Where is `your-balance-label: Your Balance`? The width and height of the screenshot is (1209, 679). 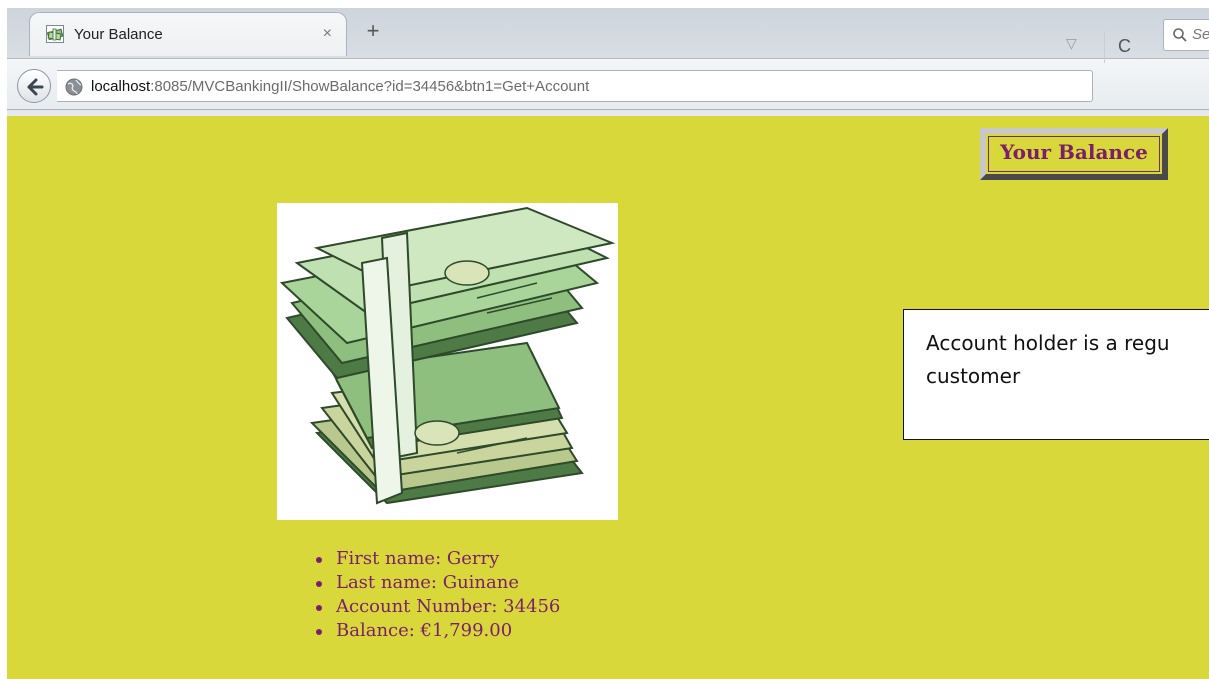
your-balance-label: Your Balance is located at coordinates (1074, 154).